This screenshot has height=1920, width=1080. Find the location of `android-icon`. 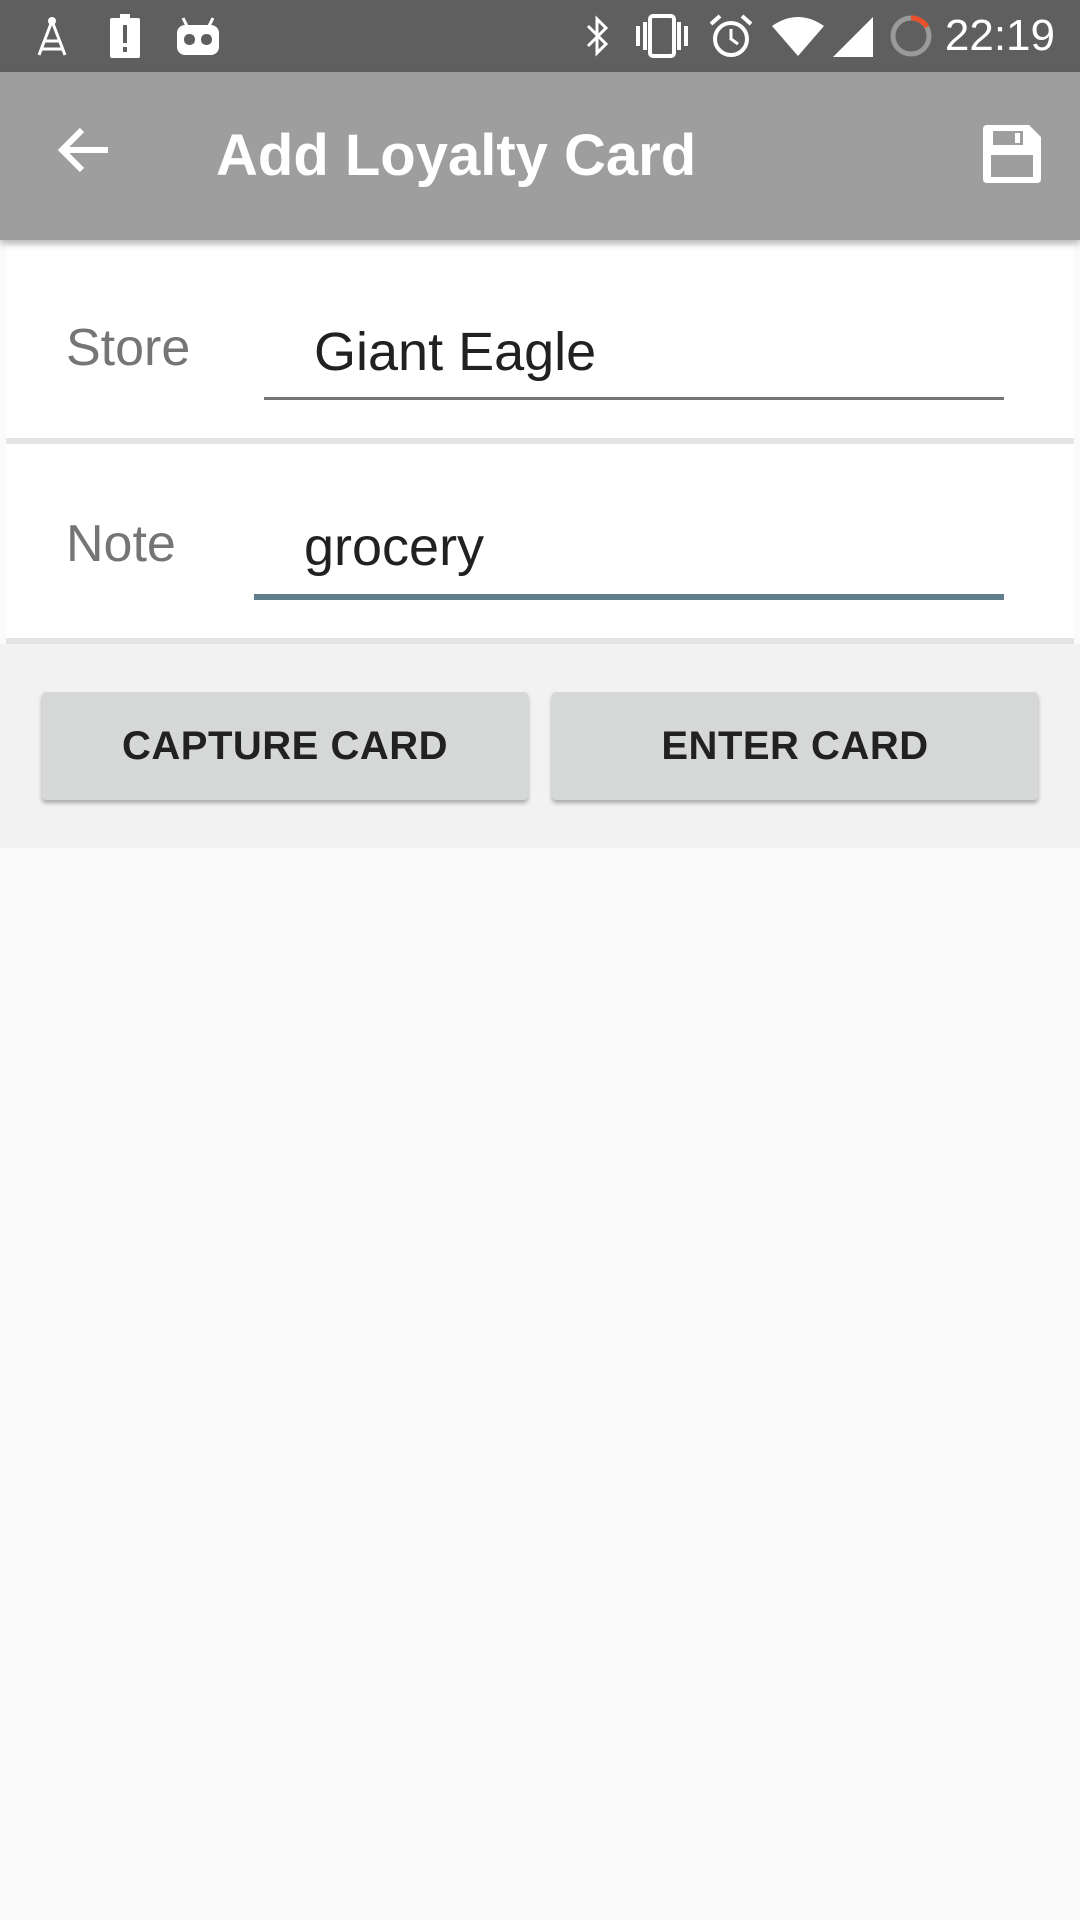

android-icon is located at coordinates (198, 36).